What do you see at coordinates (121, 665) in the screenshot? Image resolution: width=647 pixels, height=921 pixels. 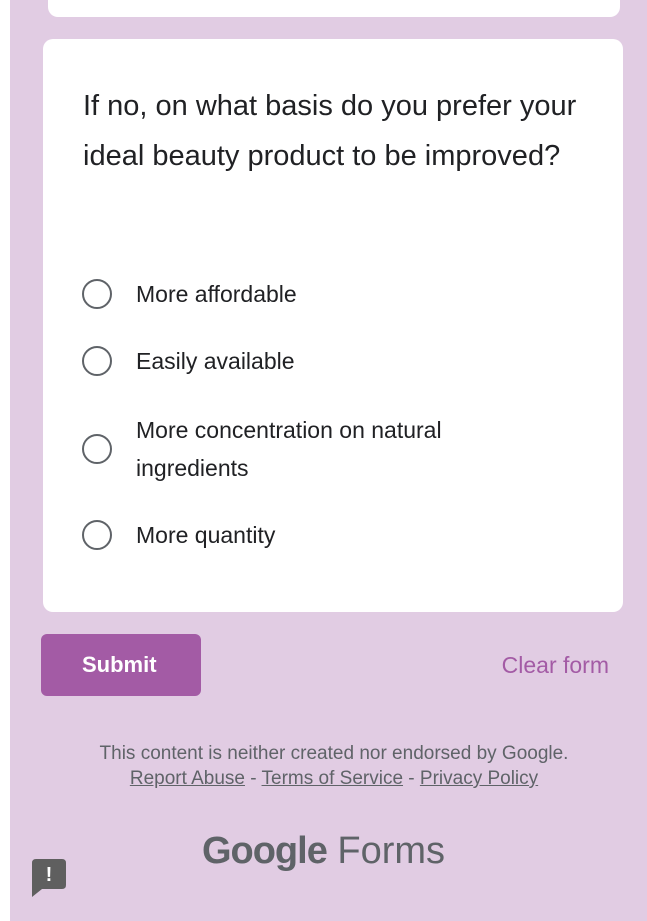 I see `submit-button: Submit` at bounding box center [121, 665].